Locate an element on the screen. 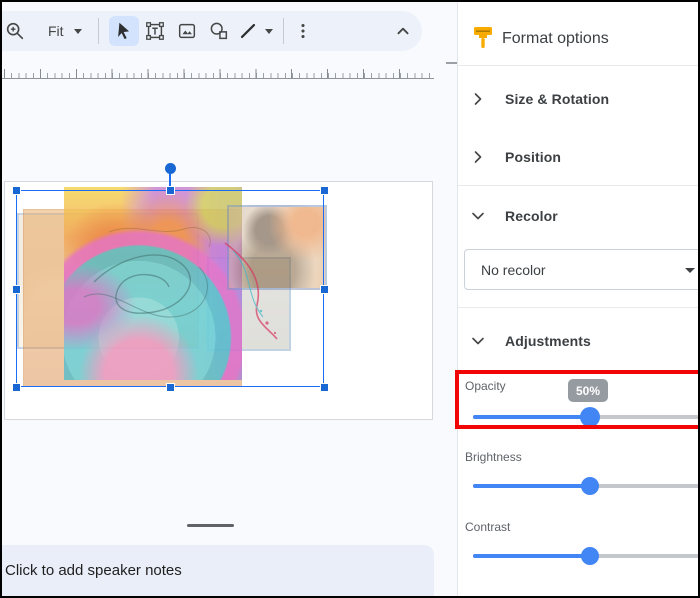 Image resolution: width=700 pixels, height=598 pixels. text-box-button is located at coordinates (155, 31).